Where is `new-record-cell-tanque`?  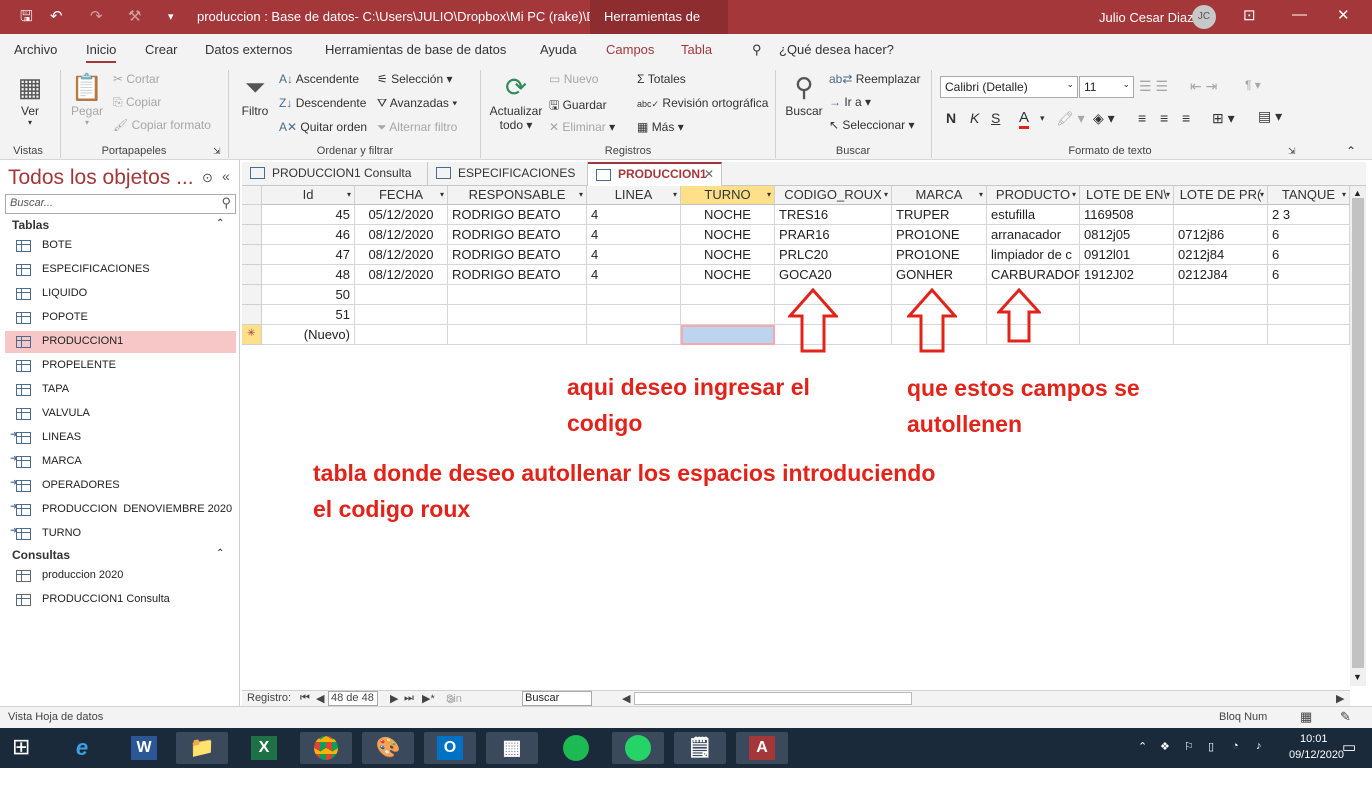 new-record-cell-tanque is located at coordinates (1309, 335).